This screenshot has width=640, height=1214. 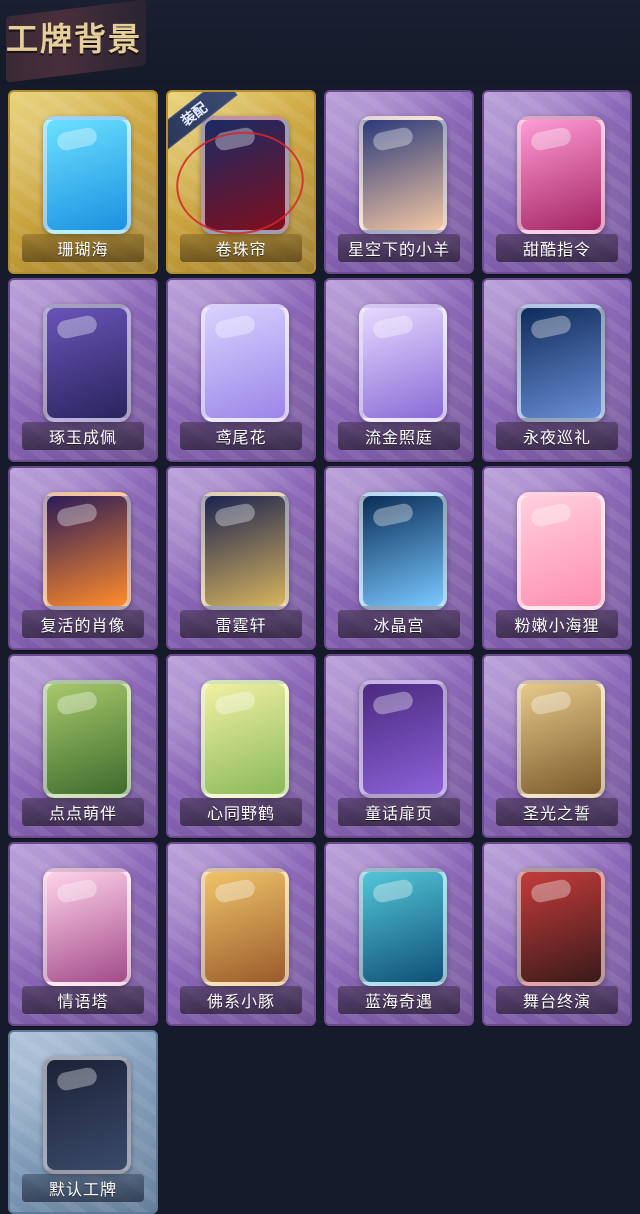 I want to click on page-title: 工牌背景, so click(x=74, y=39).